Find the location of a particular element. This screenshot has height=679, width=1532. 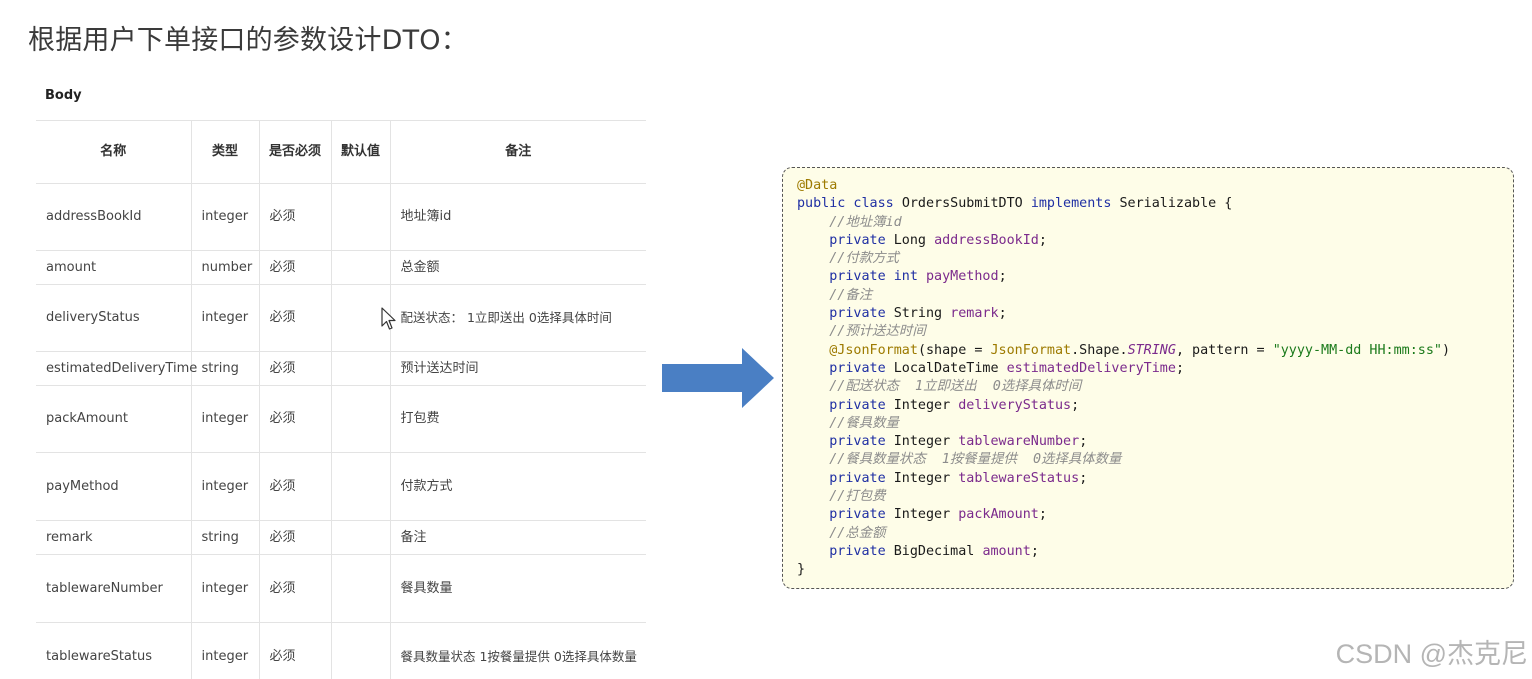

code-line: } is located at coordinates (1155, 570).